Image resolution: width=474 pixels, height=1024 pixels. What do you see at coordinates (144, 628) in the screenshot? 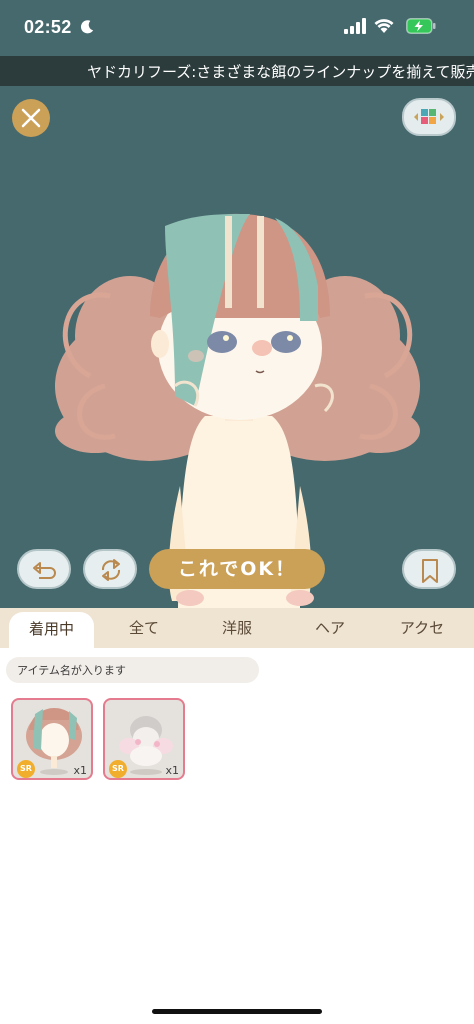
I see `tab-all: 全て` at bounding box center [144, 628].